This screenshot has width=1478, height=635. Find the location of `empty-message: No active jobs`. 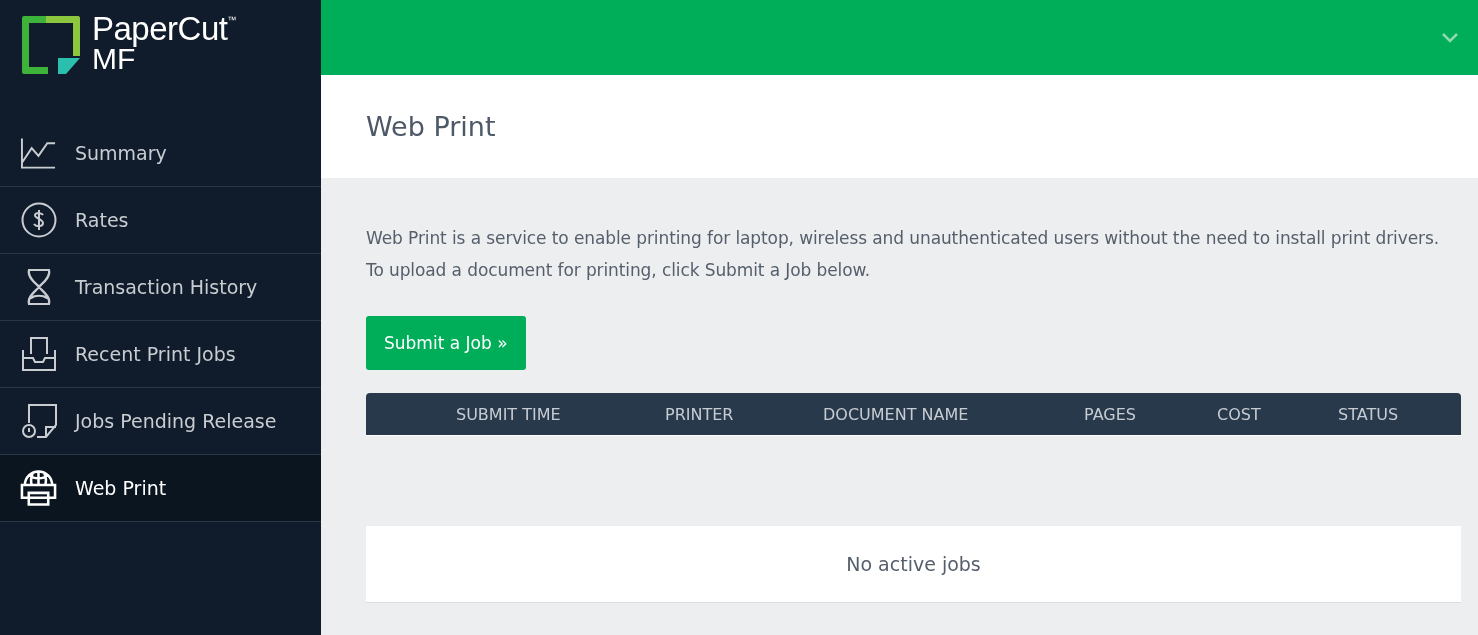

empty-message: No active jobs is located at coordinates (913, 564).